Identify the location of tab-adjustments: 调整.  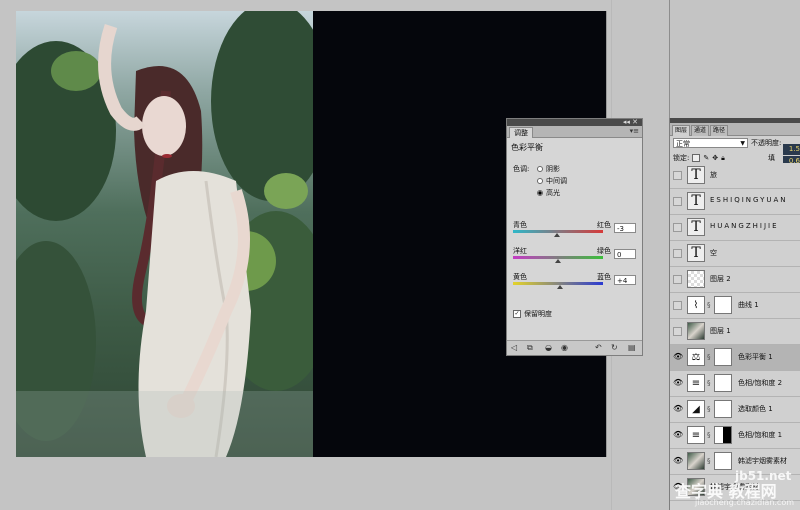
(521, 132).